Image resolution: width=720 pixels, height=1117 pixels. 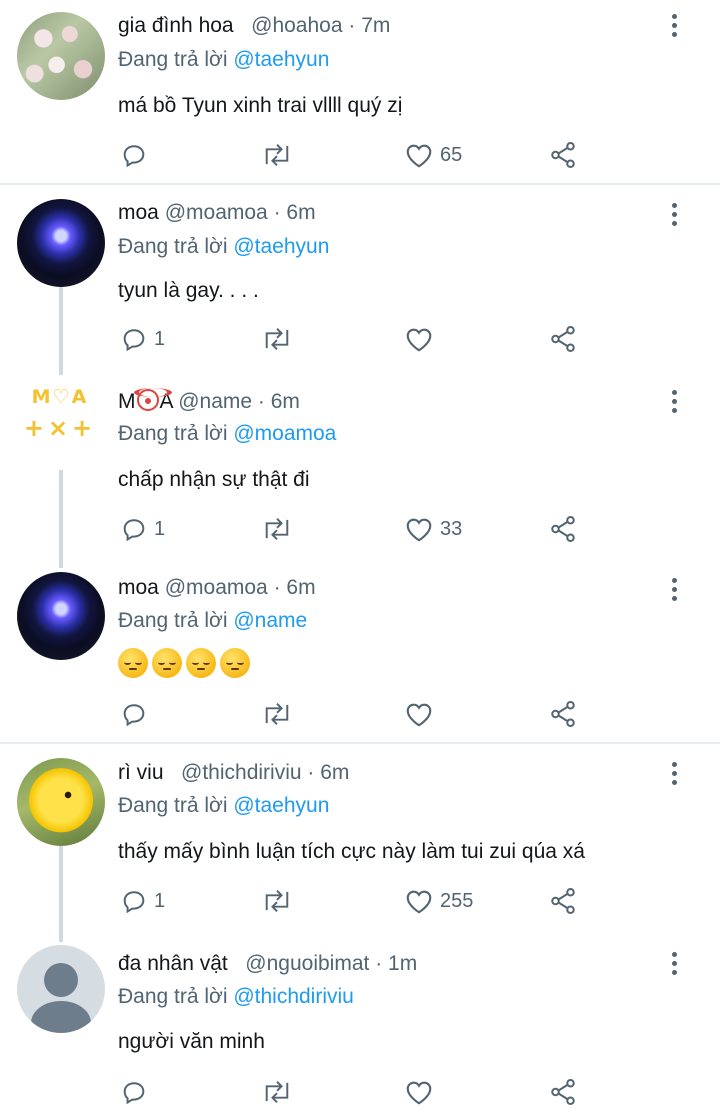 What do you see at coordinates (214, 479) in the screenshot?
I see `tweet-text: chấp nhận sự thật đi` at bounding box center [214, 479].